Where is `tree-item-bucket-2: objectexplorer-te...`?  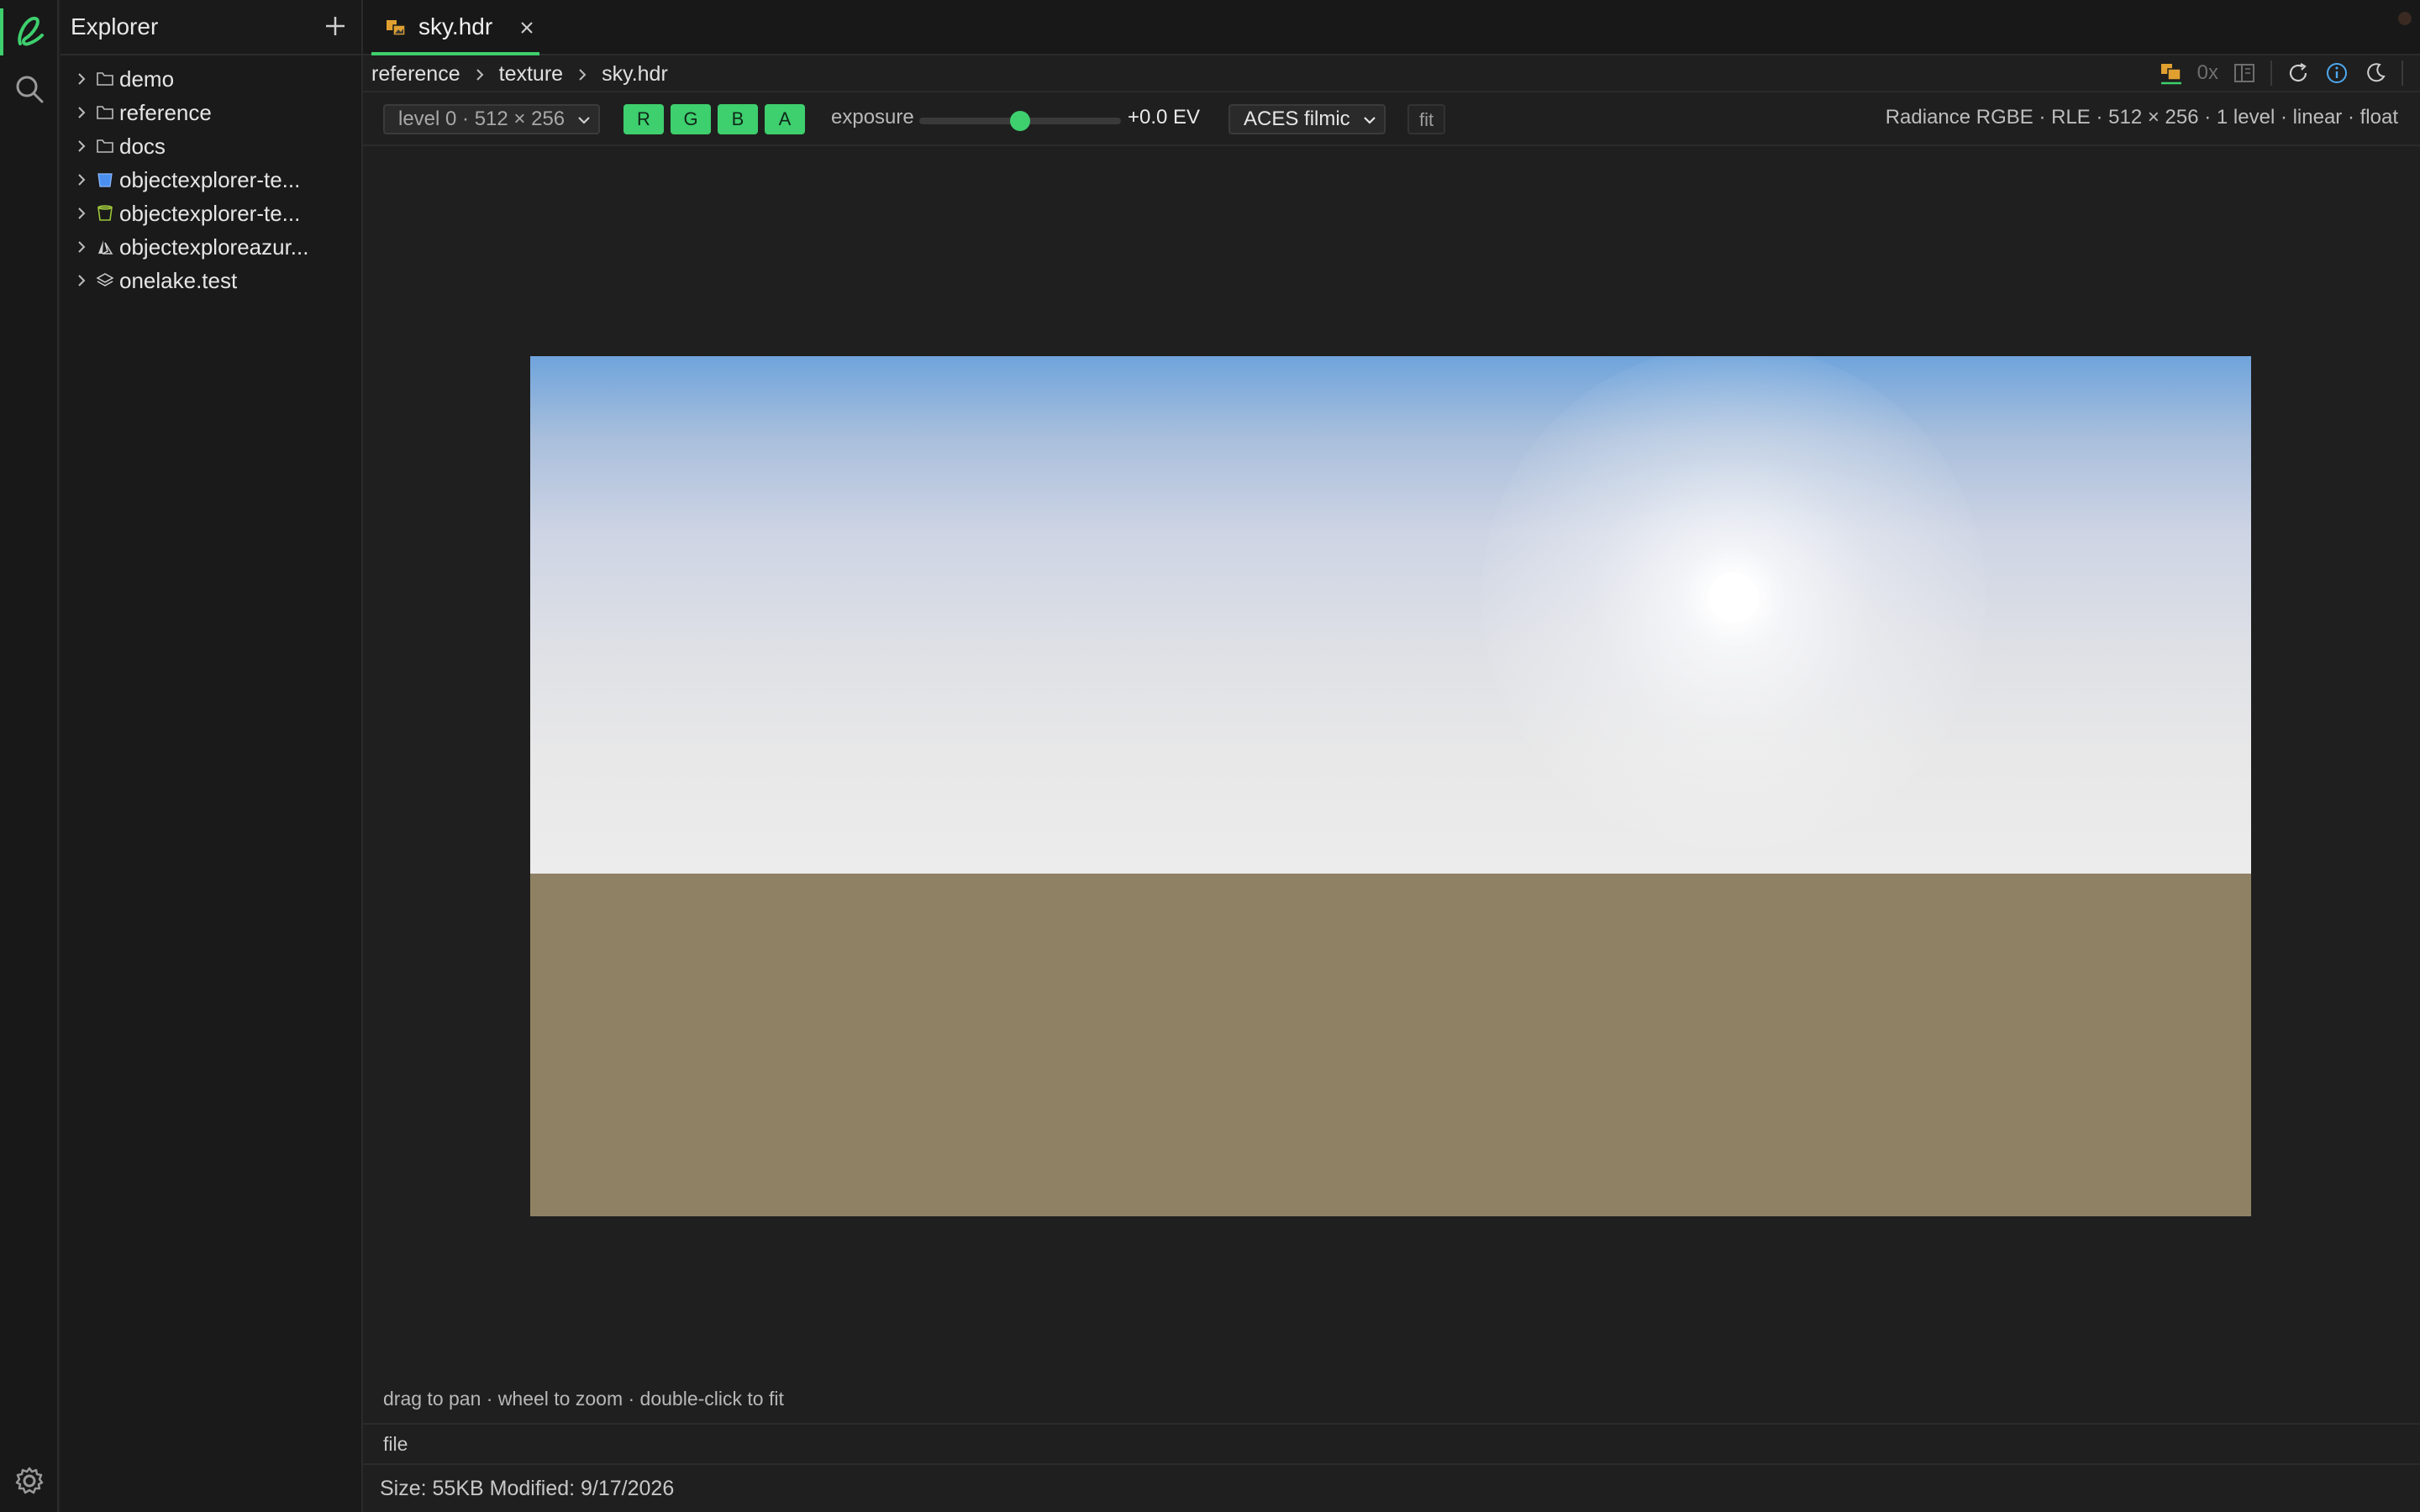
tree-item-bucket-2: objectexplorer-te... is located at coordinates (210, 213).